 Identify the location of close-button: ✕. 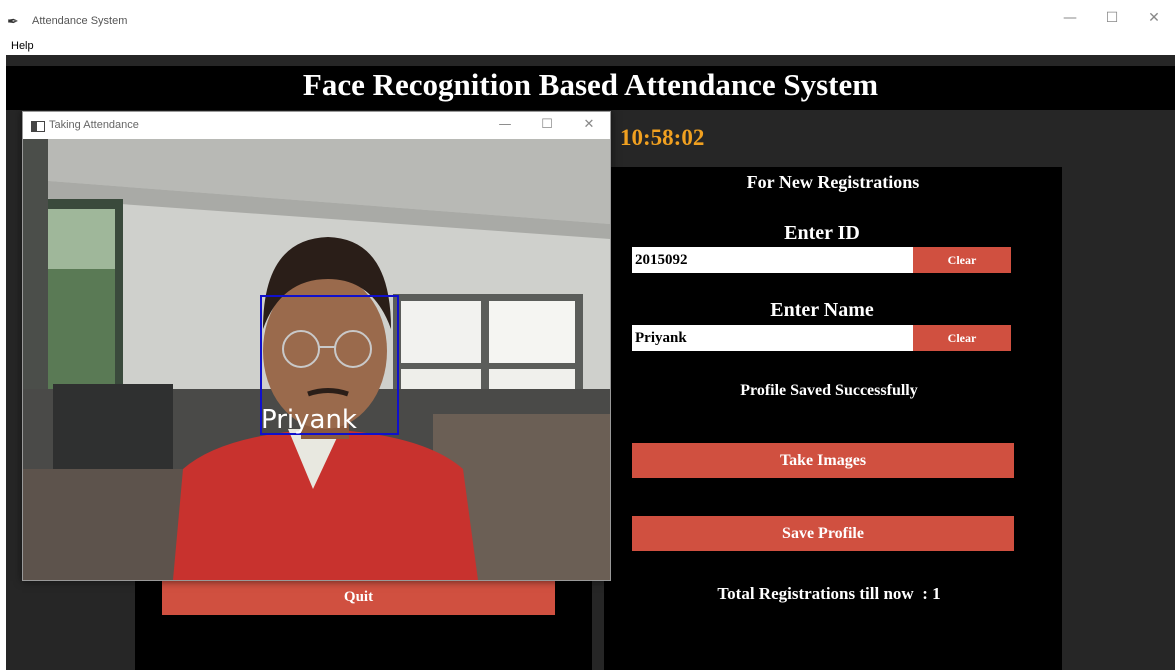
(1154, 18).